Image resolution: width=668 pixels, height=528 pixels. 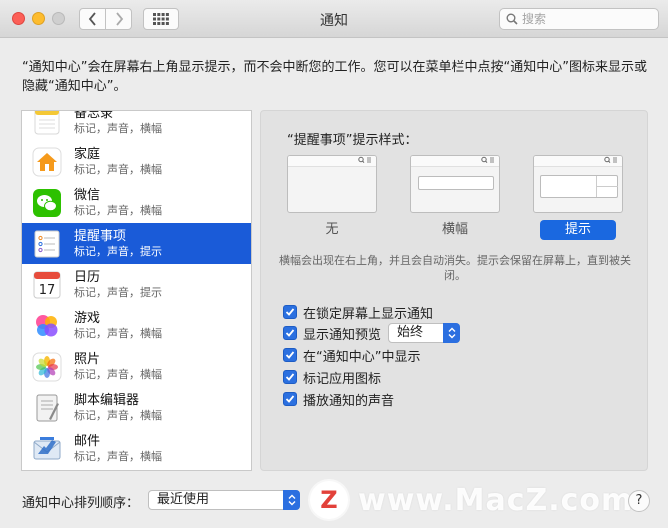 What do you see at coordinates (136, 366) in the screenshot?
I see `app-row-photos: 照片 标记，声音，横幅` at bounding box center [136, 366].